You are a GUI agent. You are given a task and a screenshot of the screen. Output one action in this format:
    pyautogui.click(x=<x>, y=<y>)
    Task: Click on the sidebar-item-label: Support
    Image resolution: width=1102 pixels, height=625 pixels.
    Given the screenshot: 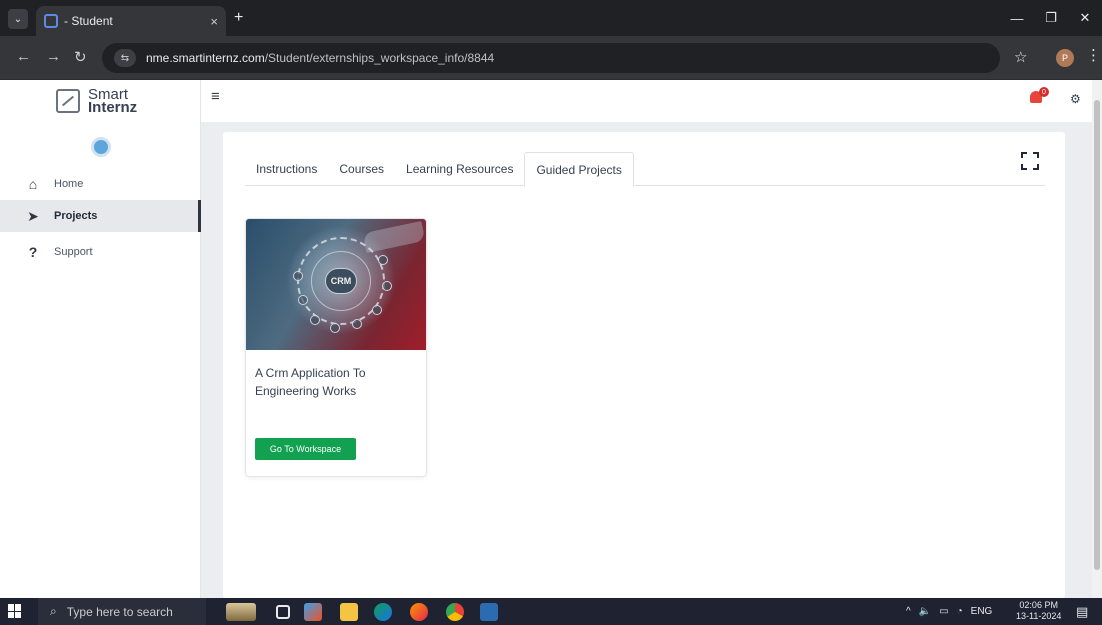 What is the action you would take?
    pyautogui.click(x=73, y=252)
    